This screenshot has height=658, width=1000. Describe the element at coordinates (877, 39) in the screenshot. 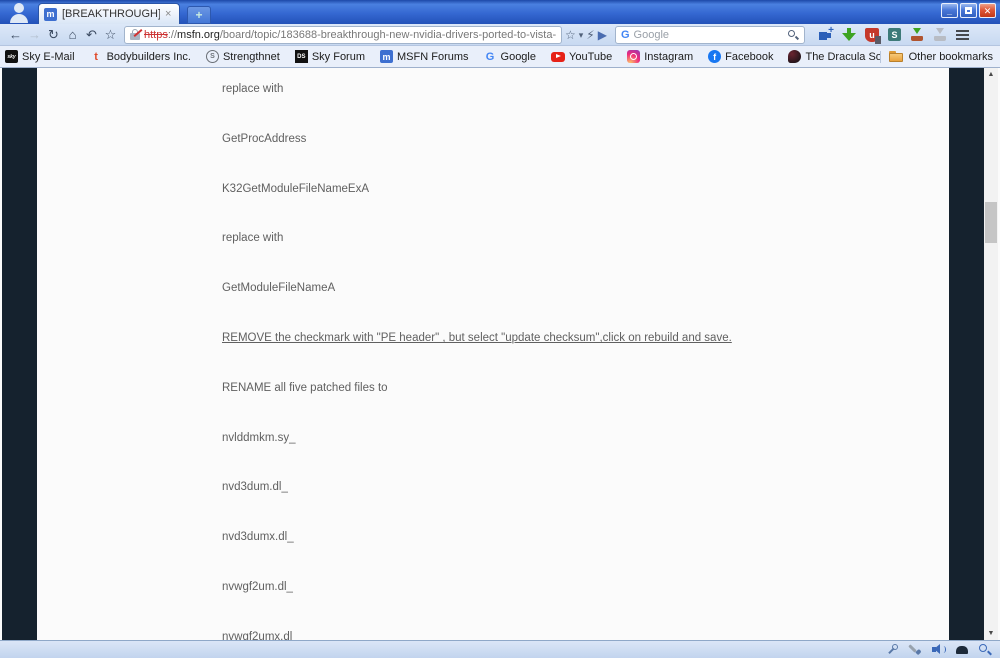

I see `ublock-badge` at that location.